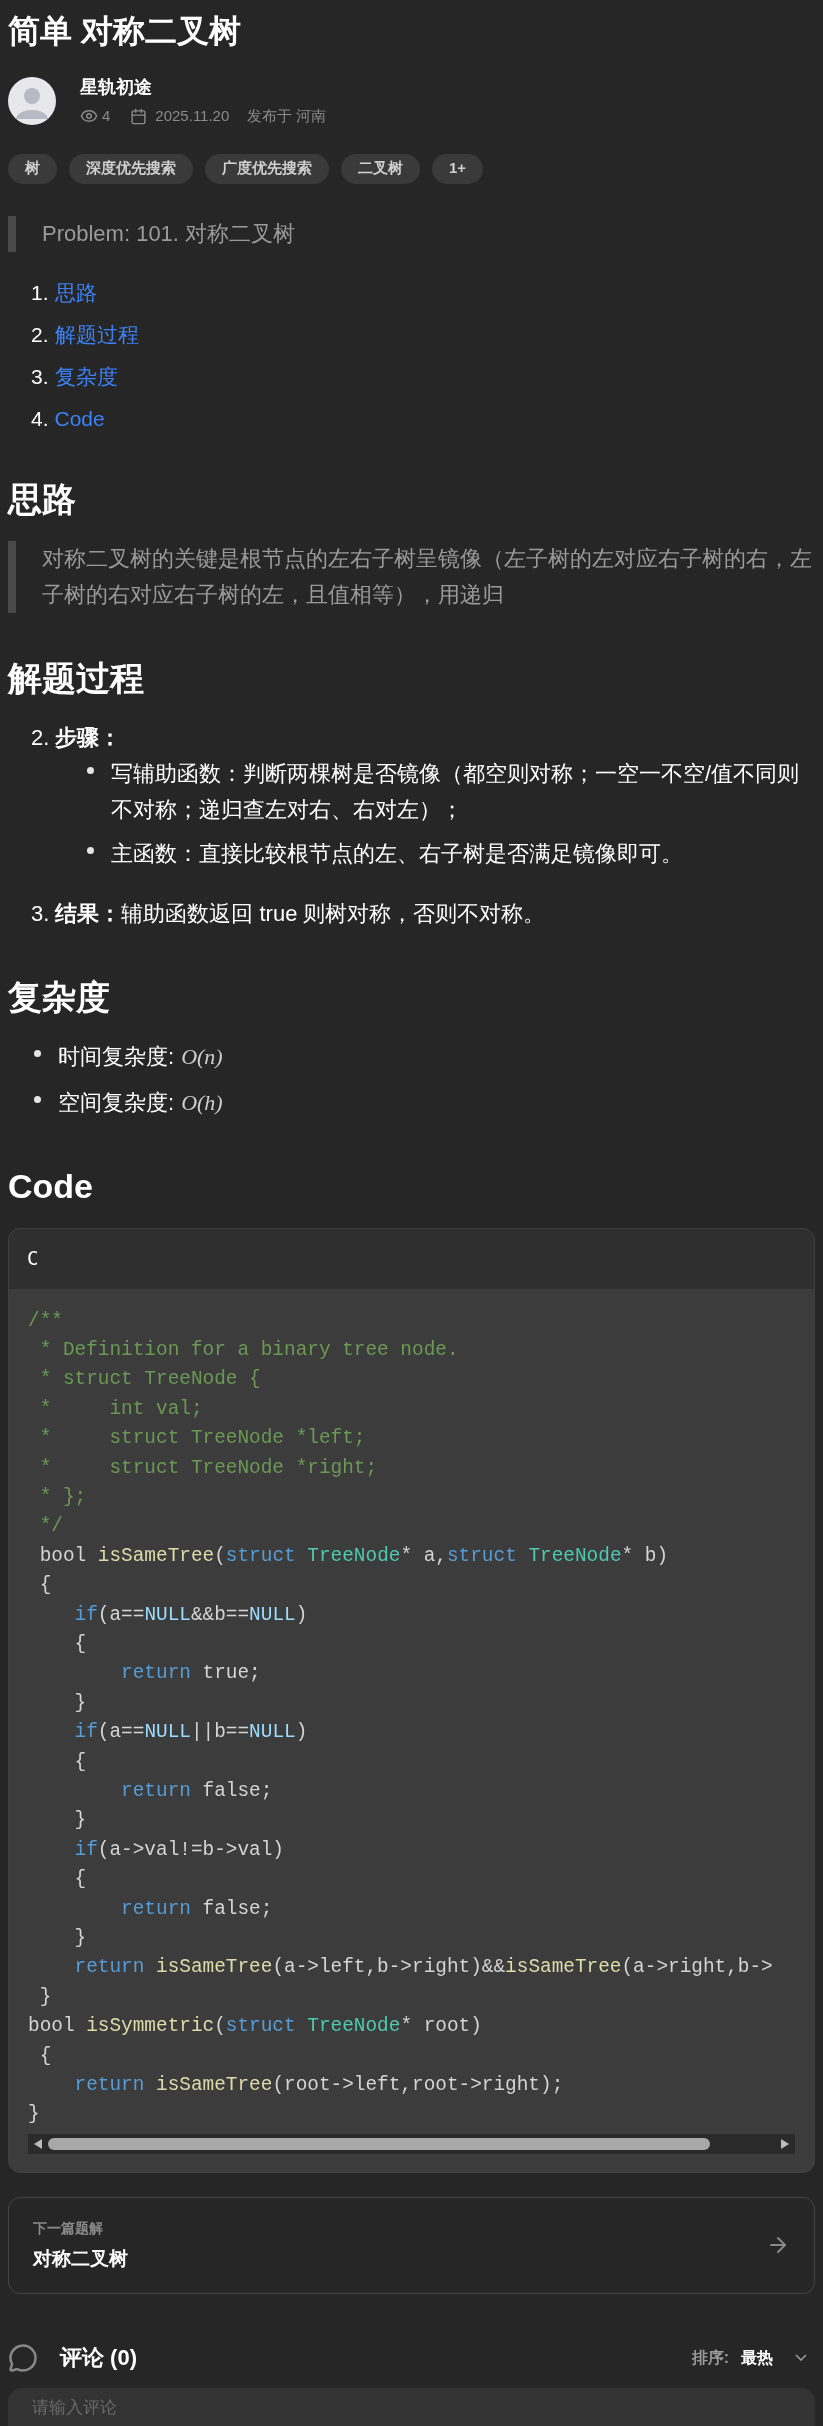 The height and width of the screenshot is (2426, 823). I want to click on page-title: 简单 对称二叉树, so click(125, 31).